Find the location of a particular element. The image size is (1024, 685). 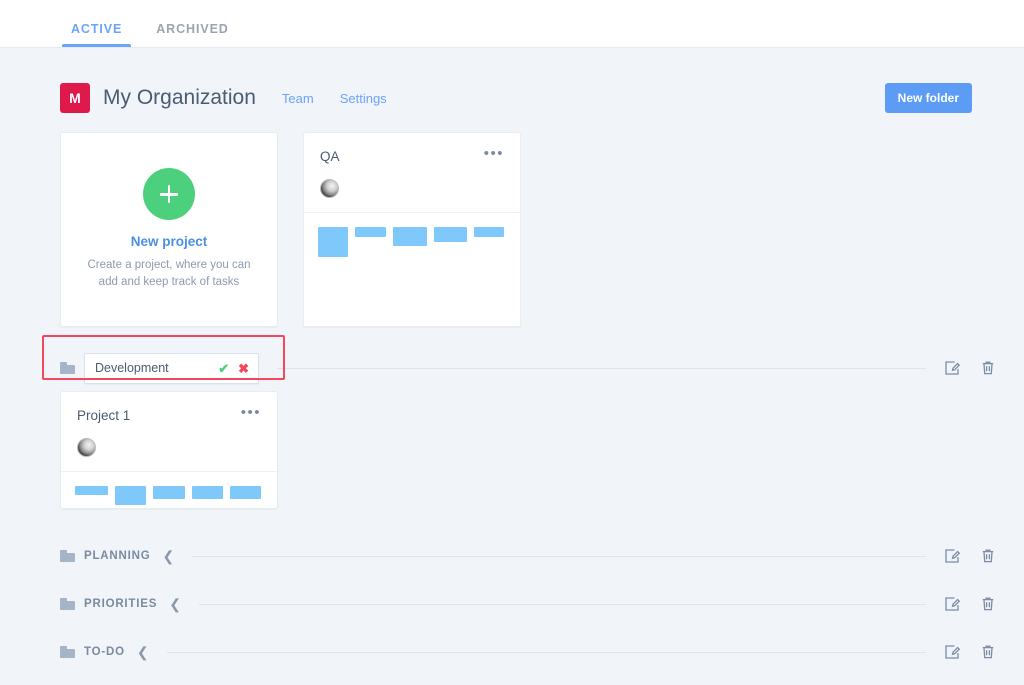

team-link: Team is located at coordinates (298, 98).